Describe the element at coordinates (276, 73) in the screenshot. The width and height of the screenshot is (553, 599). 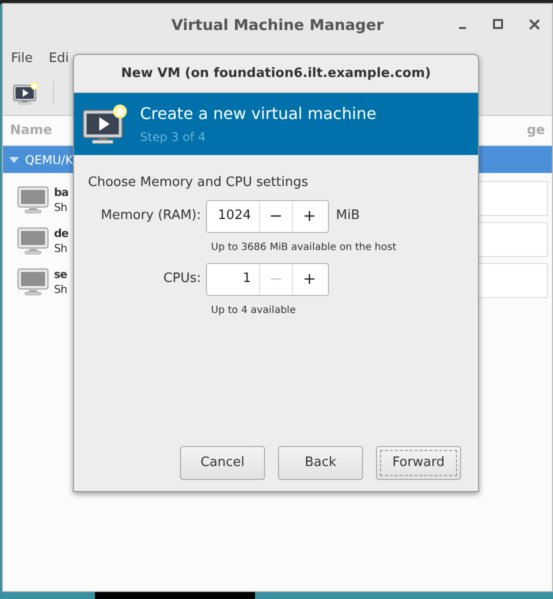
I see `dialog-title: New VM (on foundation6.ilt.example.com)` at that location.